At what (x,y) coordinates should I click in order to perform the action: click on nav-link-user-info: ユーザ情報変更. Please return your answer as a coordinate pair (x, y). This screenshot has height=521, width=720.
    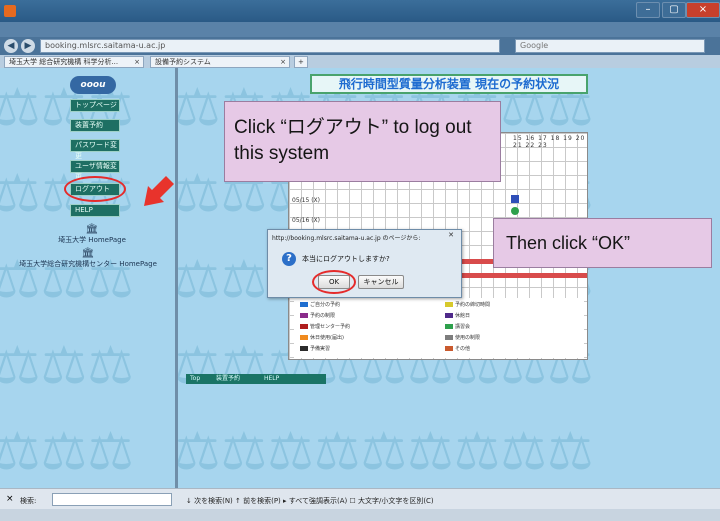
    Looking at the image, I should click on (95, 170).